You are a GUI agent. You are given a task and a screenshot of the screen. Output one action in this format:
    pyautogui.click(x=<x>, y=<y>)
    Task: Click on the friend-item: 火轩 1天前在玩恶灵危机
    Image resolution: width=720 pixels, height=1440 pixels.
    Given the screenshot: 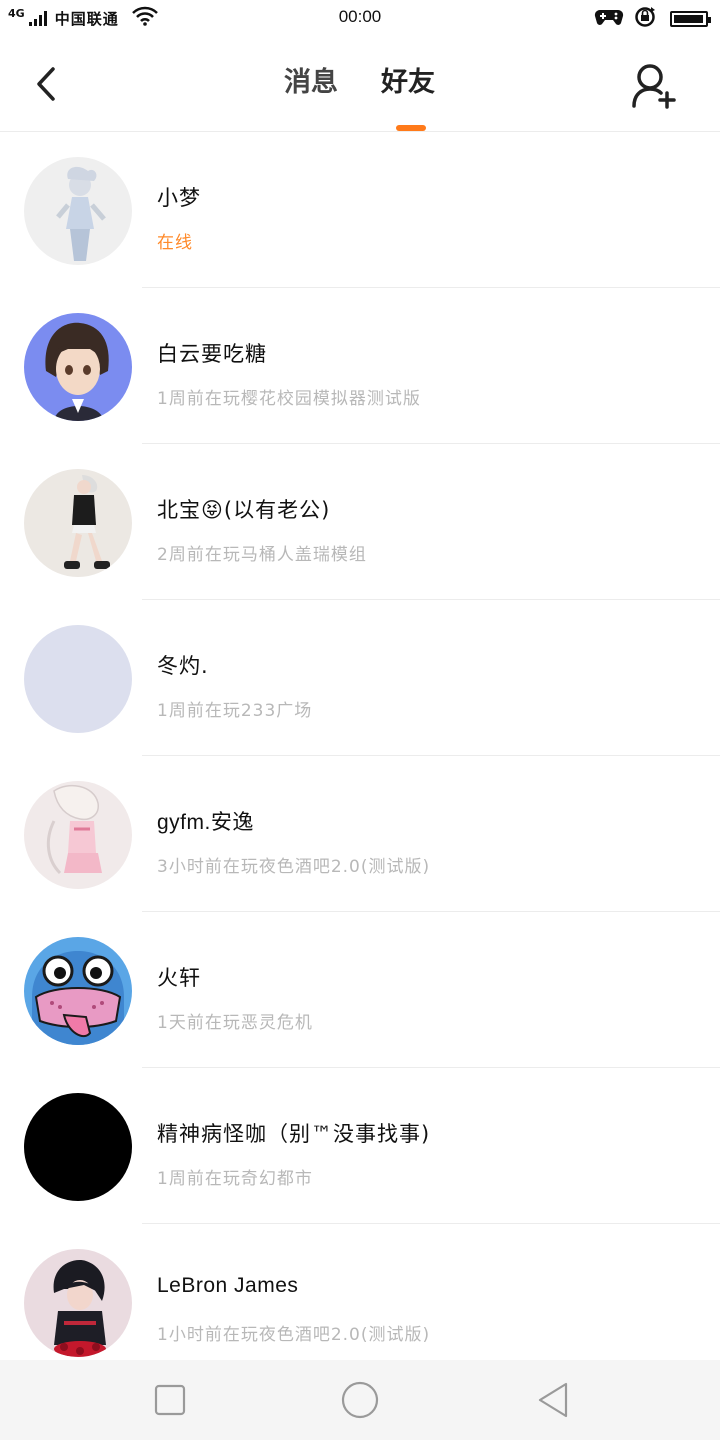 What is the action you would take?
    pyautogui.click(x=360, y=990)
    